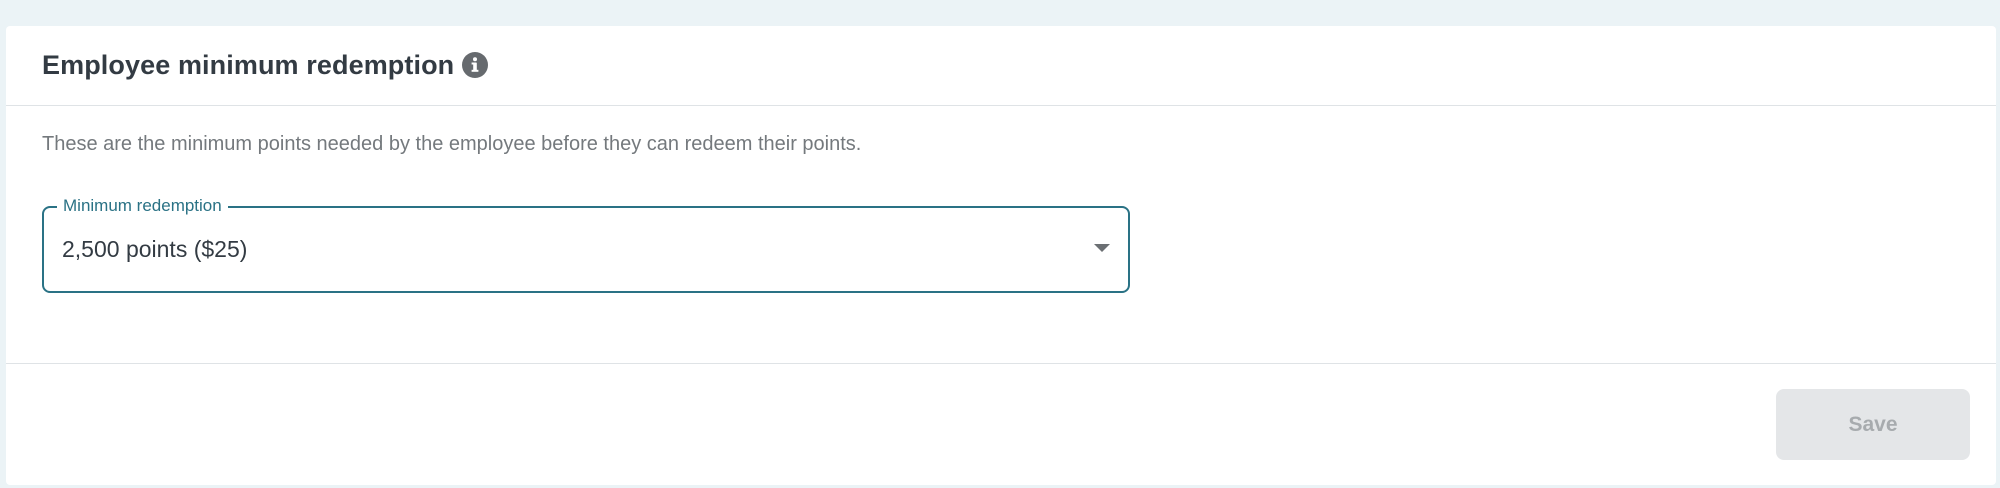 Image resolution: width=2000 pixels, height=488 pixels. Describe the element at coordinates (1102, 248) in the screenshot. I see `caret-down-icon` at that location.